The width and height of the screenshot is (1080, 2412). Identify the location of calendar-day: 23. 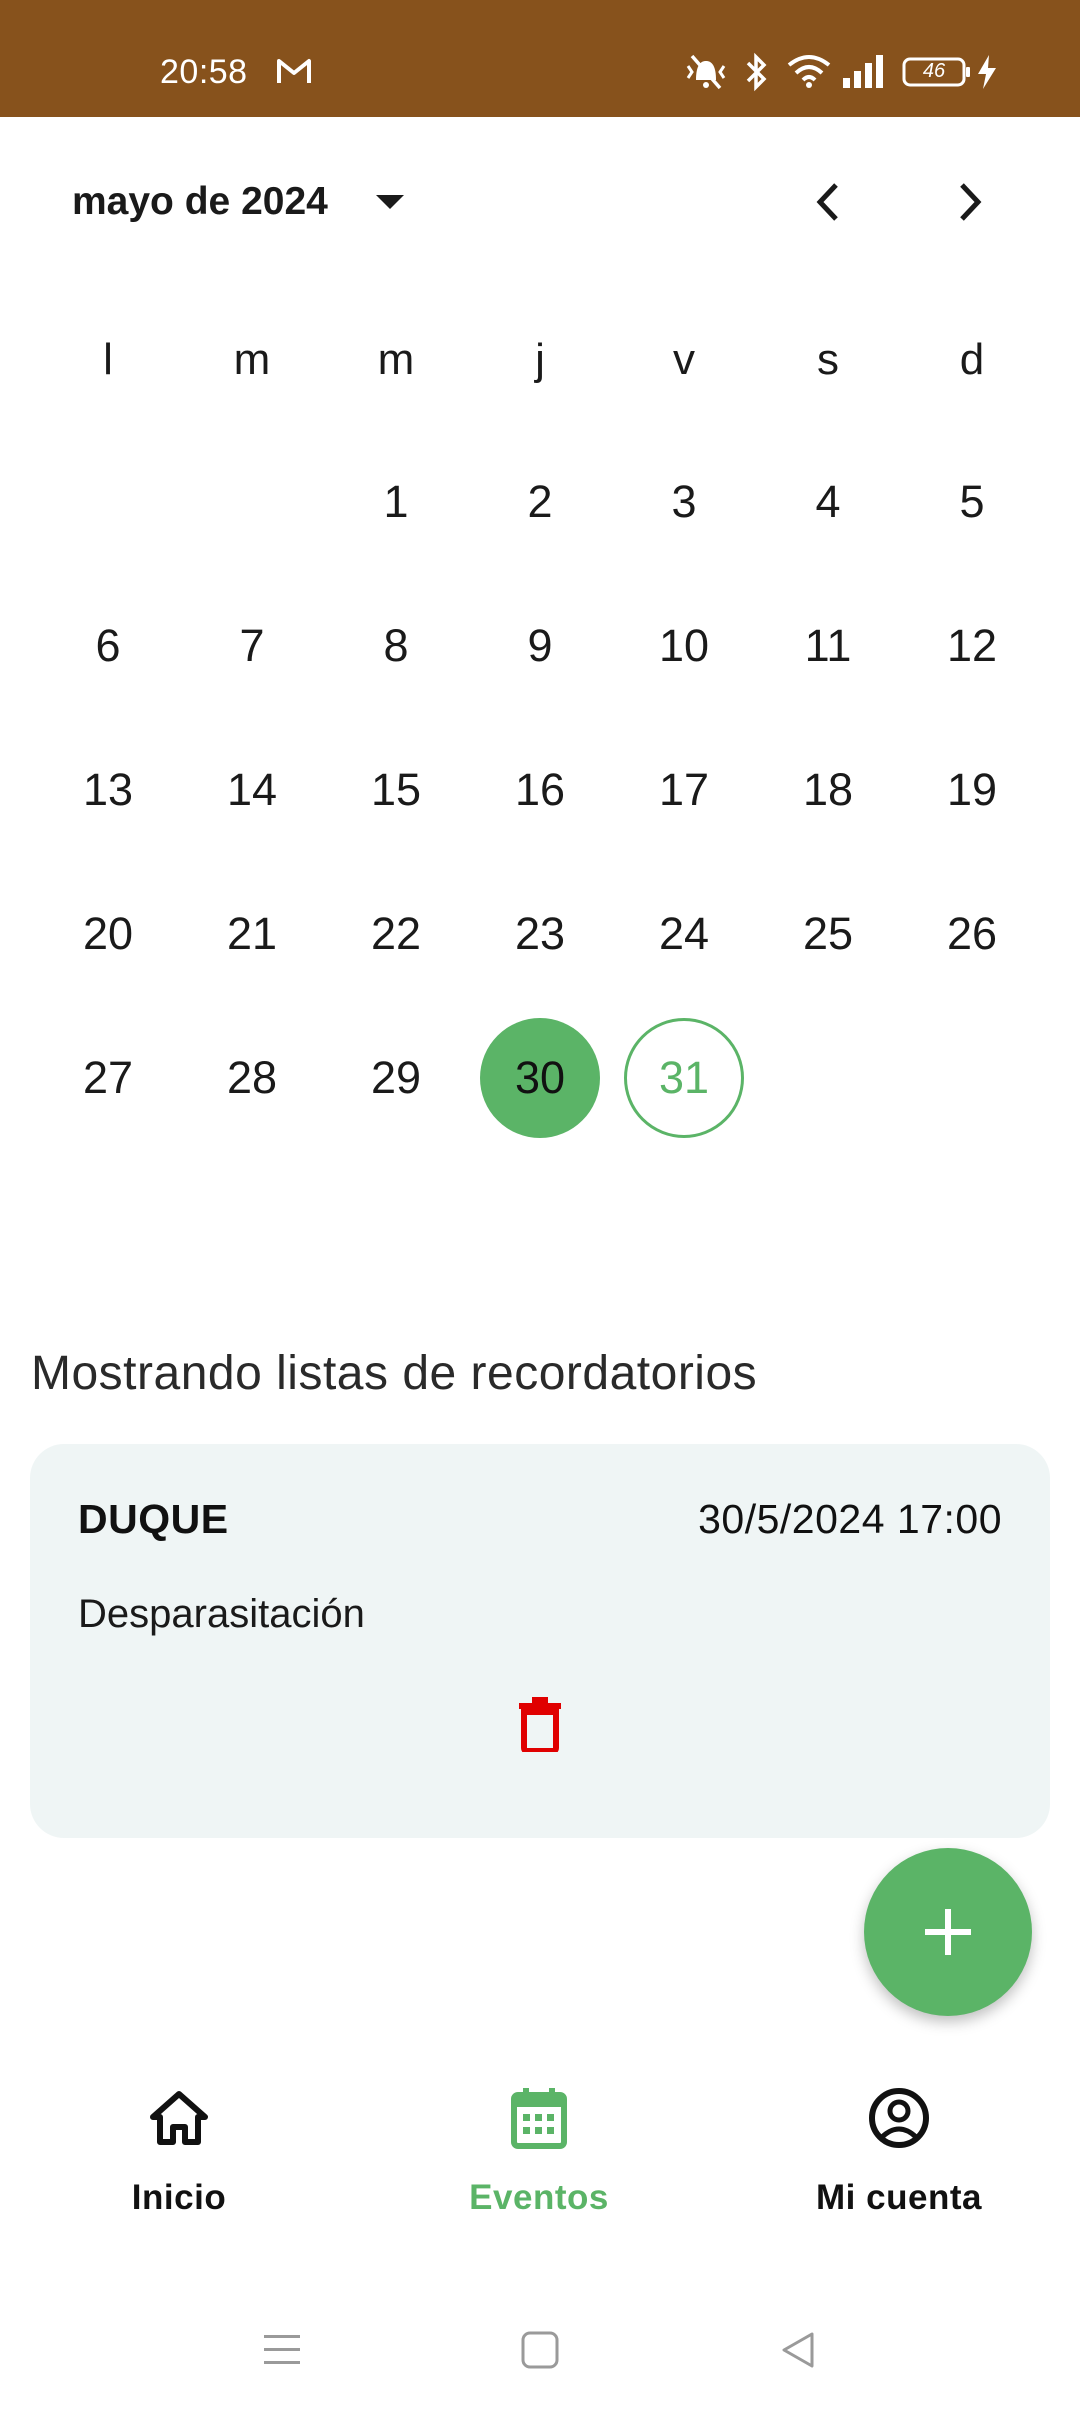
(540, 934).